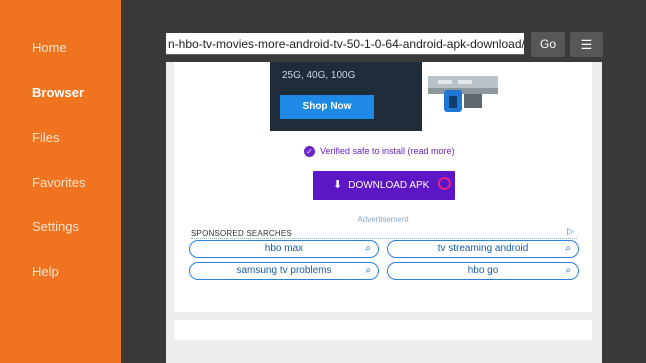 The width and height of the screenshot is (646, 363). Describe the element at coordinates (338, 185) in the screenshot. I see `download-icon: ⬇` at that location.